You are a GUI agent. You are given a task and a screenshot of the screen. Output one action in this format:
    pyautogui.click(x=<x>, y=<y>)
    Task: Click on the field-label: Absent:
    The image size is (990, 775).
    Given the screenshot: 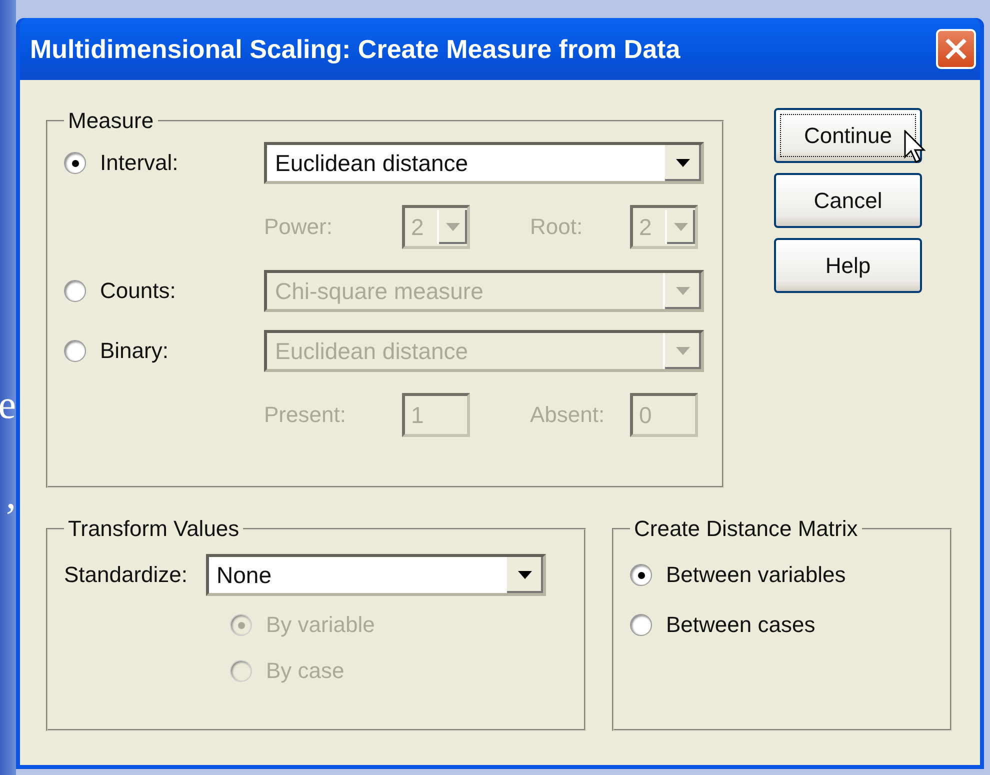 What is the action you would take?
    pyautogui.click(x=568, y=415)
    